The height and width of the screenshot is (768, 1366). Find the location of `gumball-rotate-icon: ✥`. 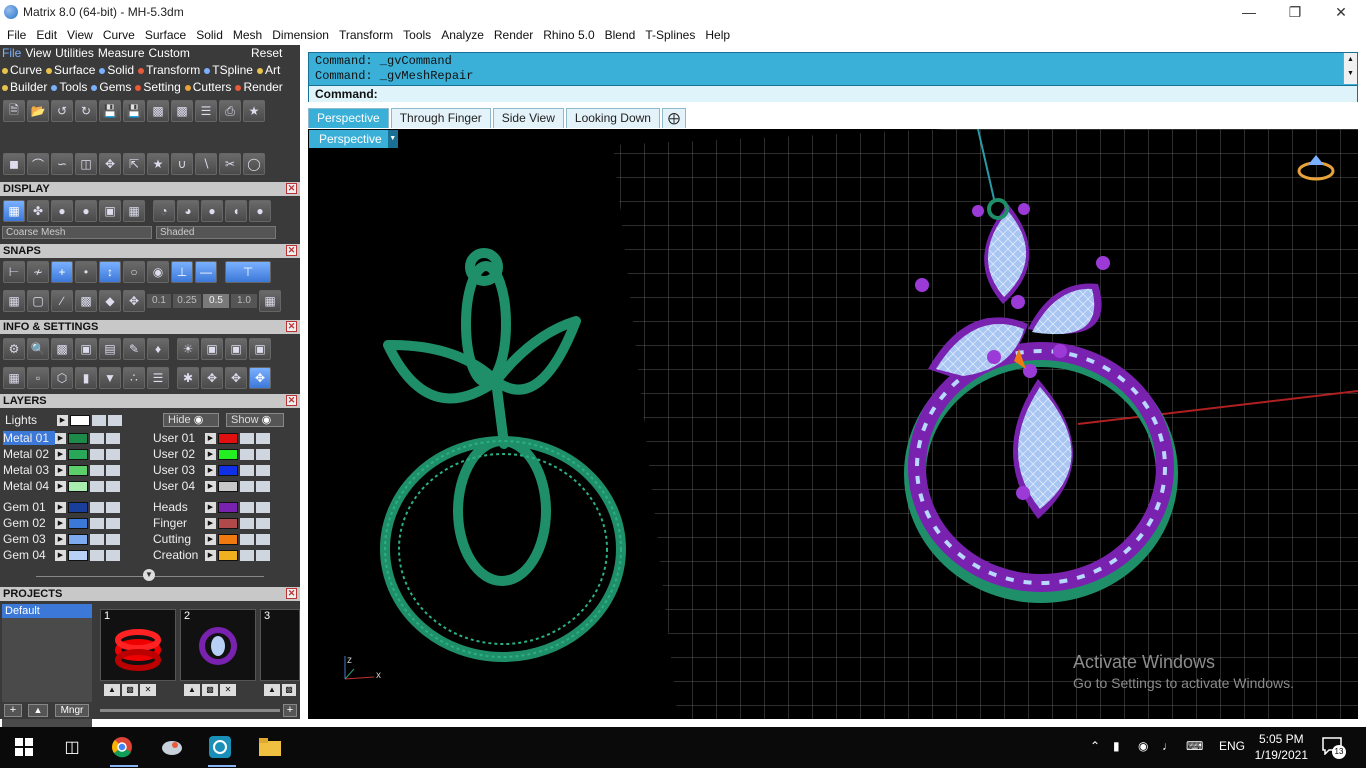

gumball-rotate-icon: ✥ is located at coordinates (236, 378).